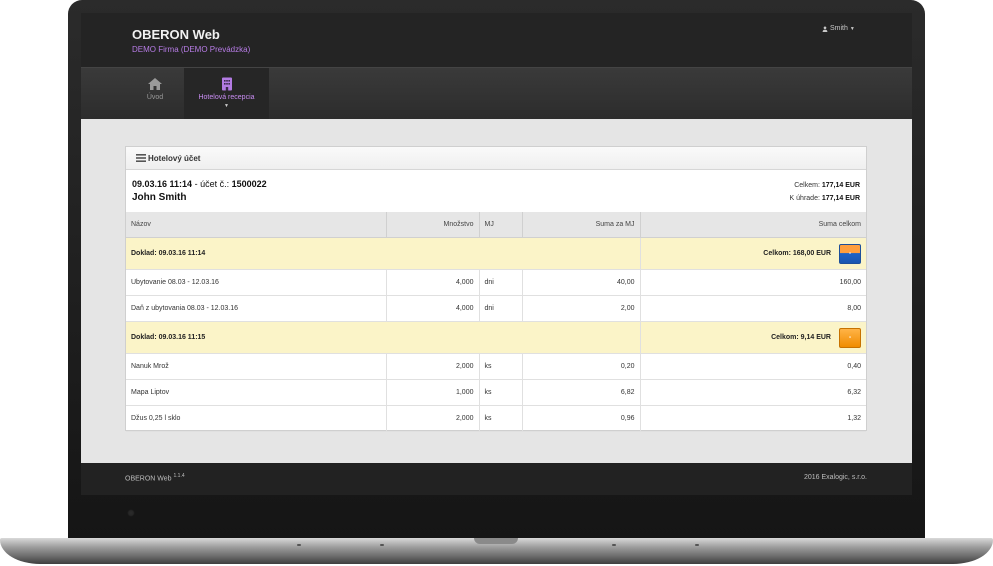  What do you see at coordinates (753, 225) in the screenshot?
I see `column-header-suma-celkom: Suma celkom` at bounding box center [753, 225].